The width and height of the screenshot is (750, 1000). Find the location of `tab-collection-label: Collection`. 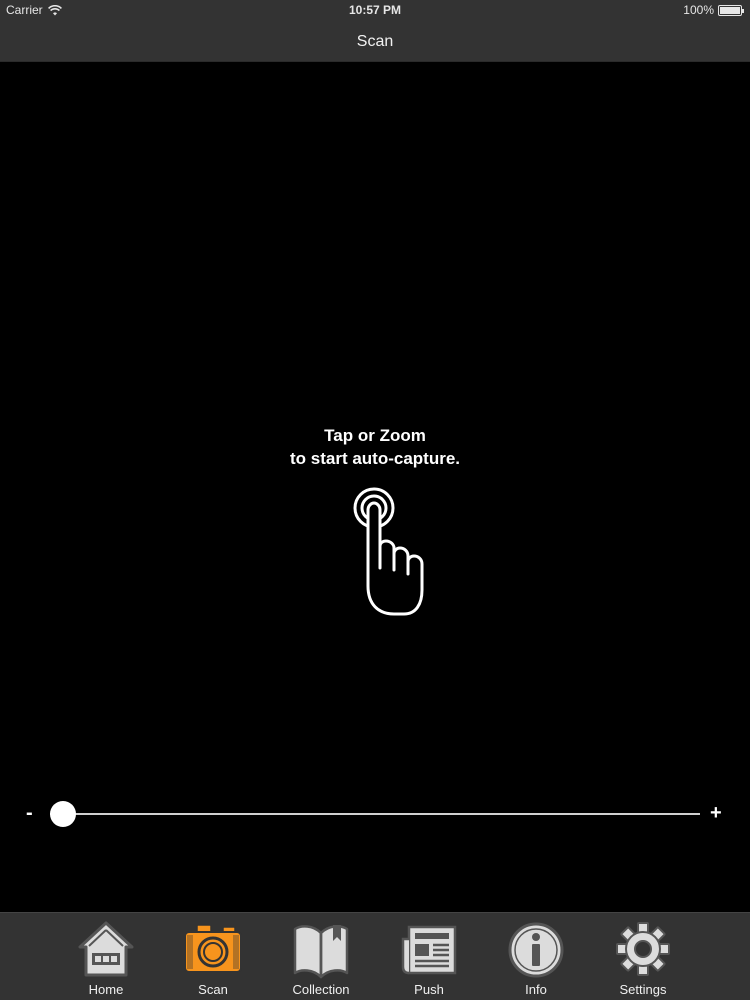

tab-collection-label: Collection is located at coordinates (321, 989).